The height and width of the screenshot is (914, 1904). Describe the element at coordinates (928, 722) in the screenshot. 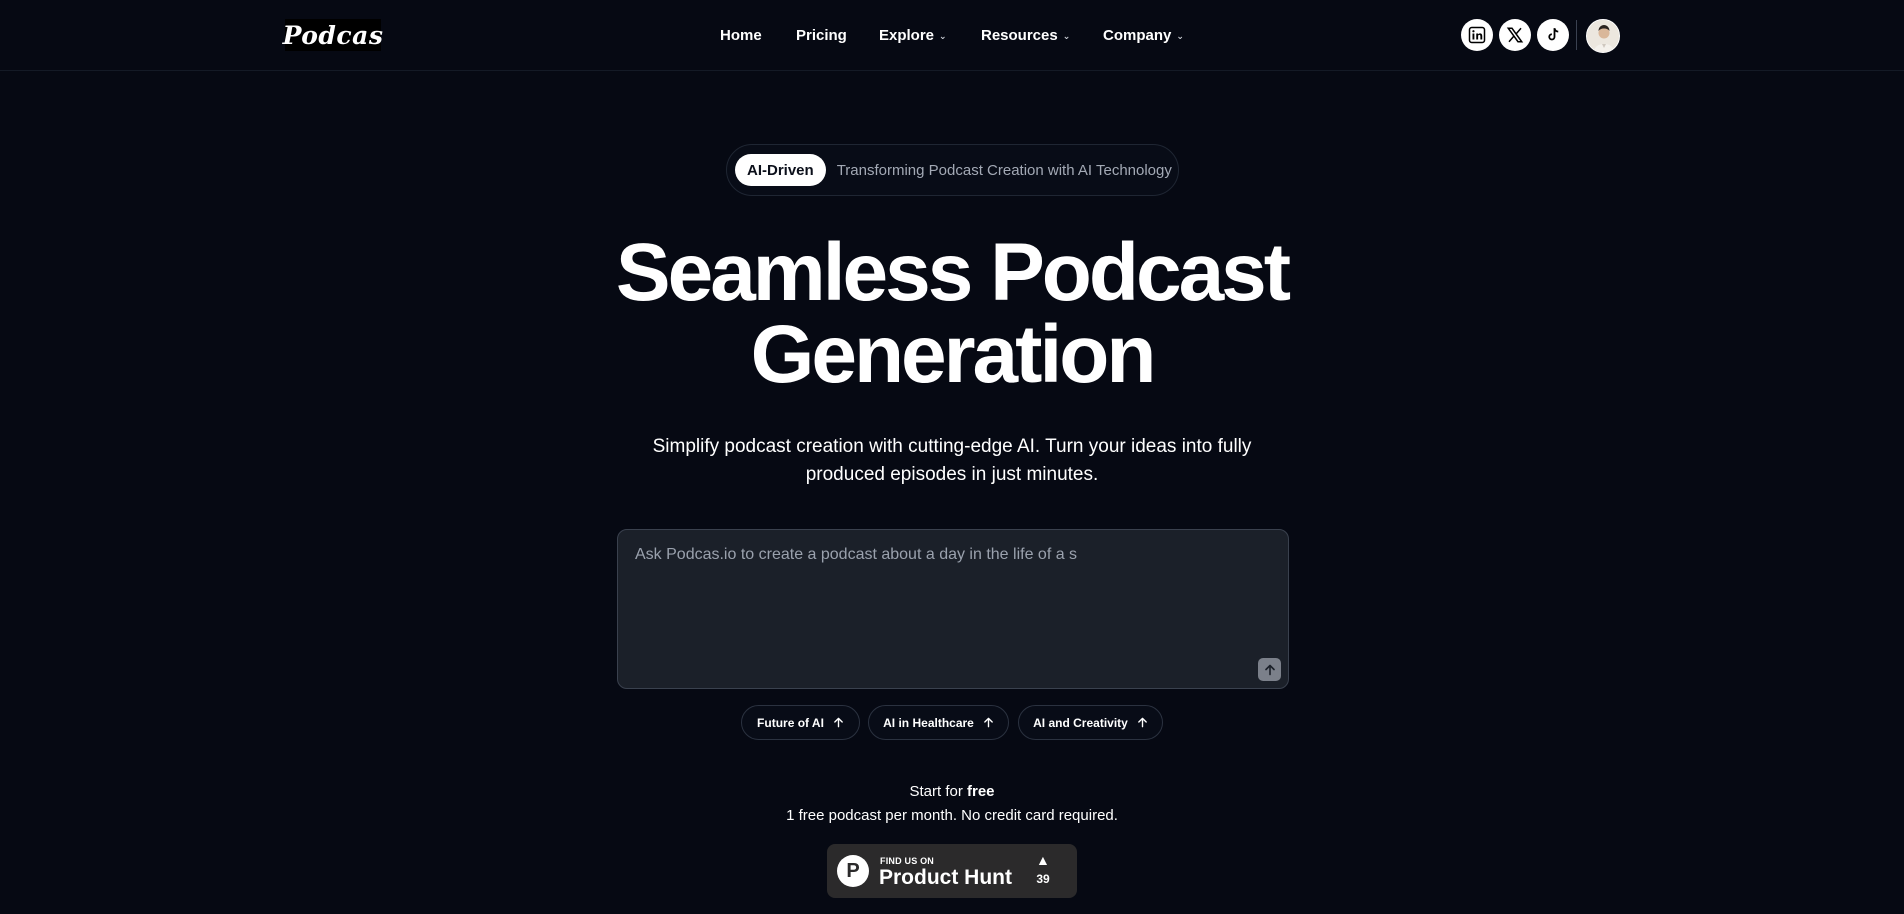

I see `topic-chip-label: AI in Healthcare` at that location.